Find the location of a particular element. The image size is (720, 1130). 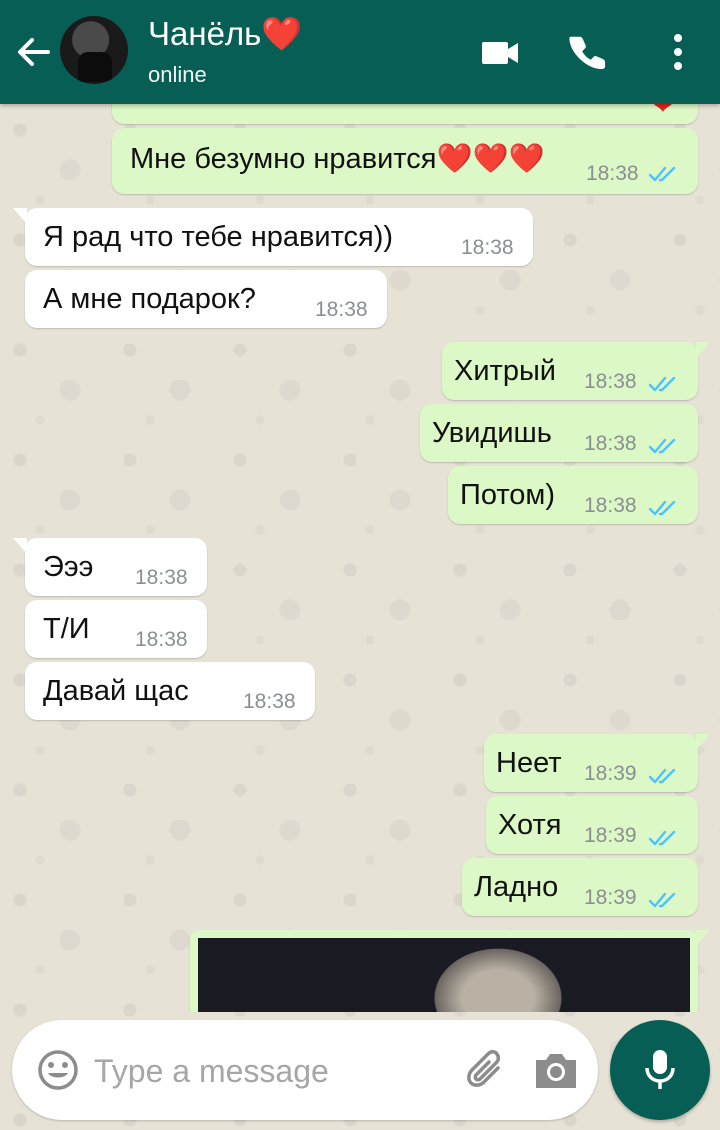

message-outgoing: Увидишь 18:38 is located at coordinates (559, 433).